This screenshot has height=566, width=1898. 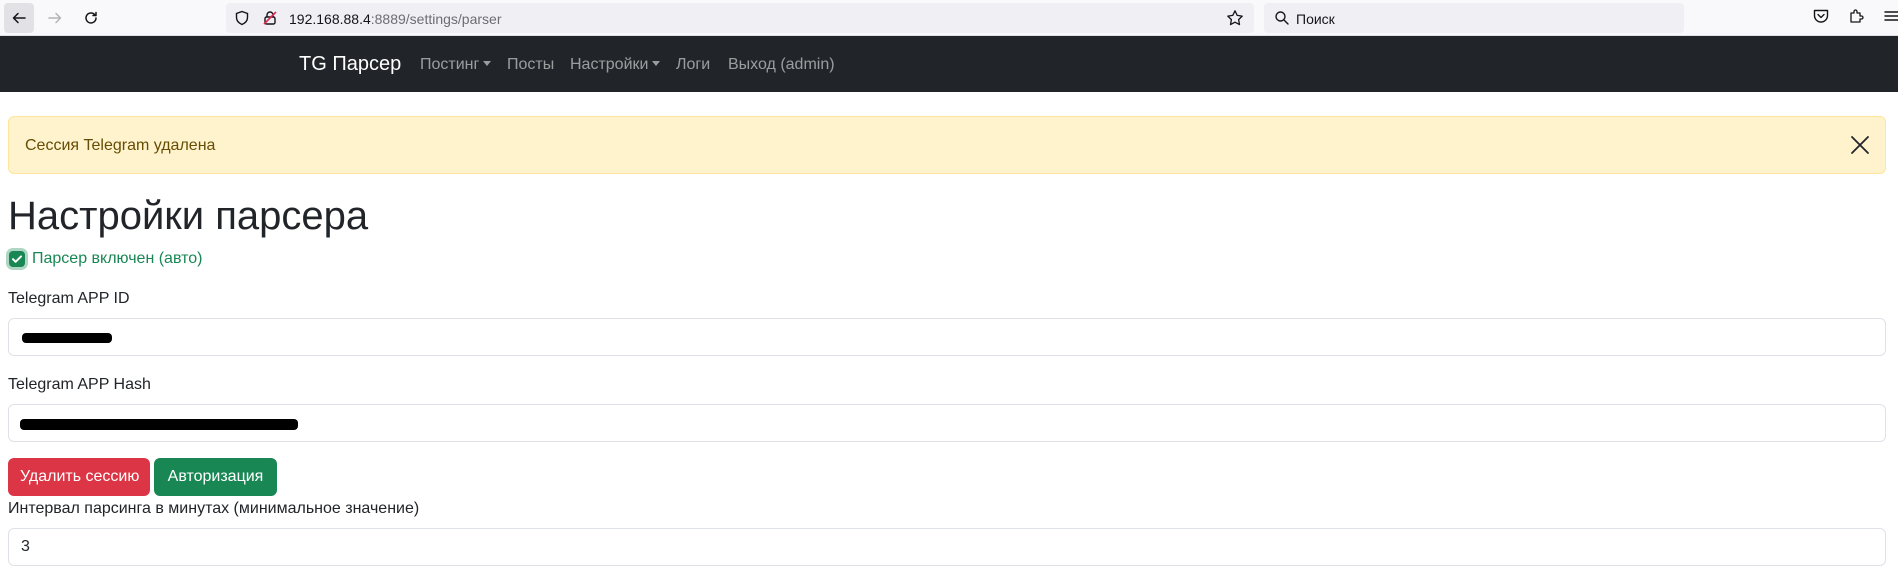 I want to click on shield-icon, so click(x=242, y=20).